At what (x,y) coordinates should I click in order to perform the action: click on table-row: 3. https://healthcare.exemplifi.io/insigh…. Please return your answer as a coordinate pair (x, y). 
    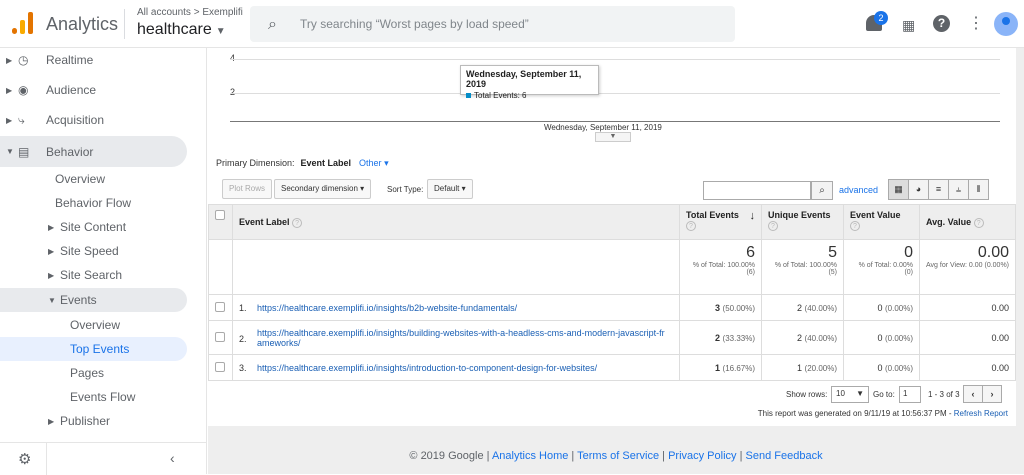
    Looking at the image, I should click on (612, 367).